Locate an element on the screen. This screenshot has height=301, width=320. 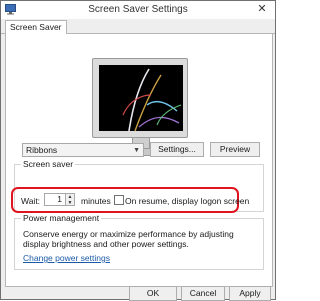
close-icon: ✕ is located at coordinates (262, 9).